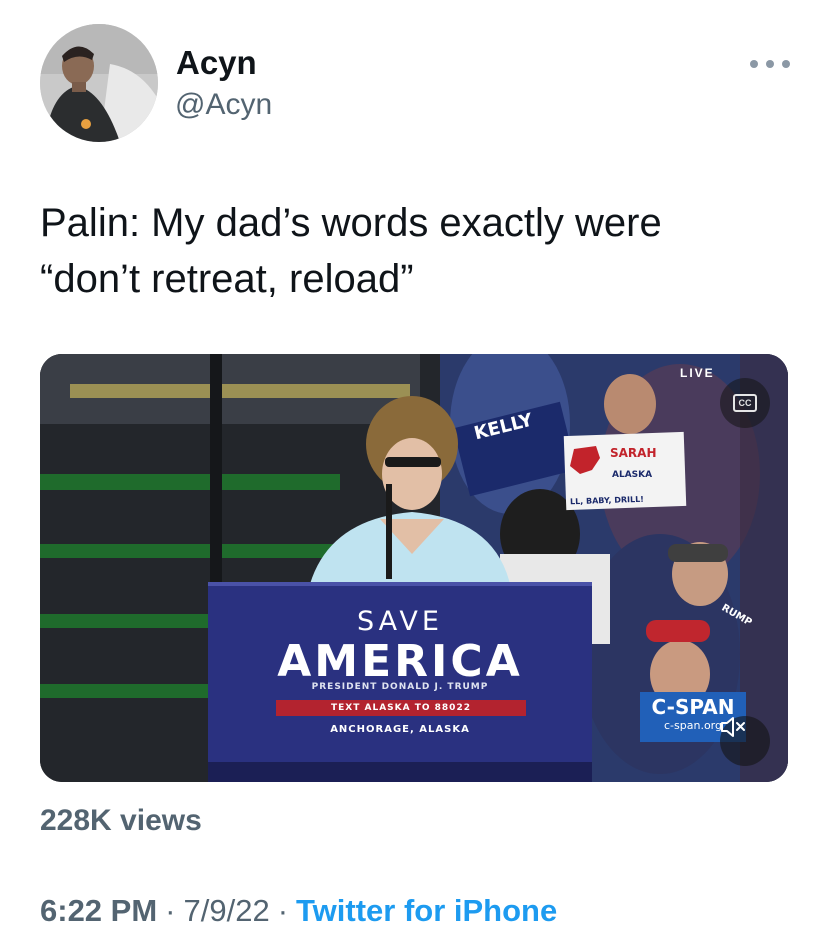 The height and width of the screenshot is (950, 828). I want to click on tweet-meta: 6:22 PM · 7/9/22 · Twitter for iPhone, so click(298, 911).